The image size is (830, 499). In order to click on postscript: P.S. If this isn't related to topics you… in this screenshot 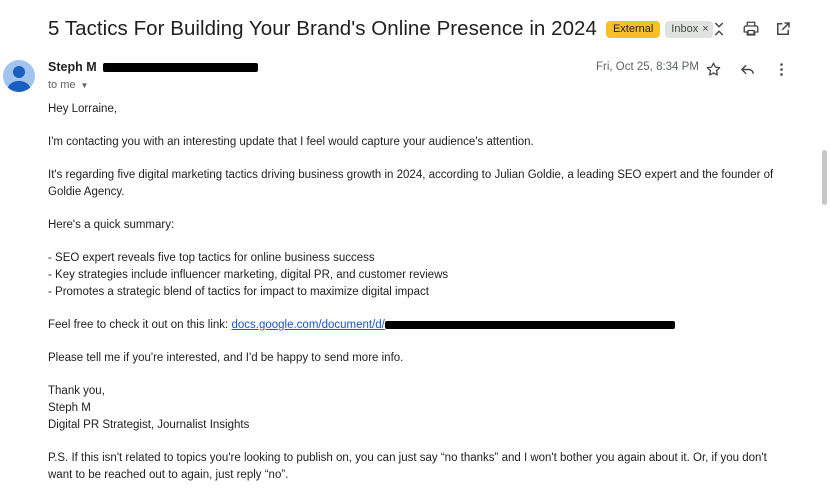, I will do `click(407, 466)`.